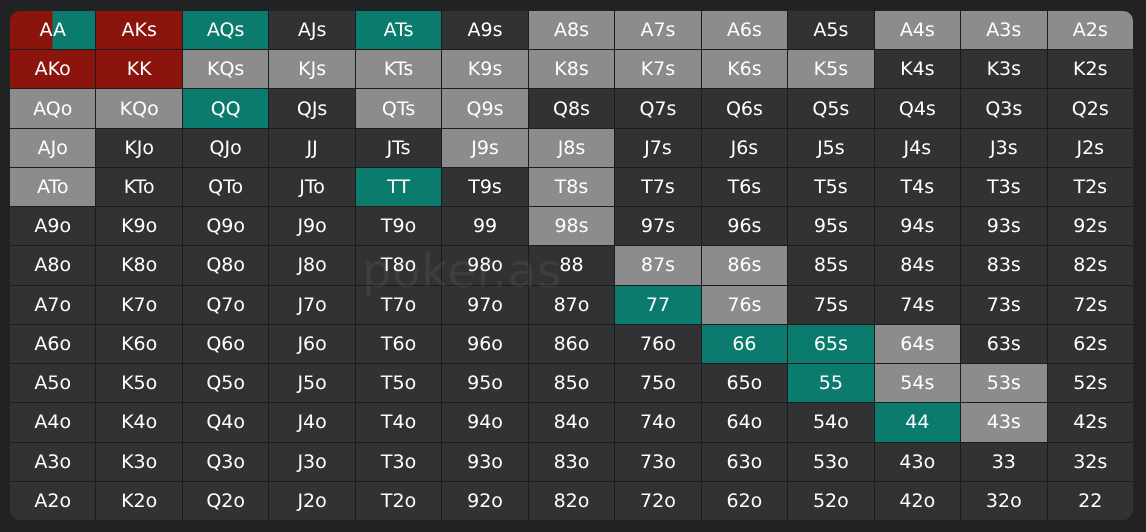  Describe the element at coordinates (917, 187) in the screenshot. I see `hand-cell-t4s: T4s` at that location.